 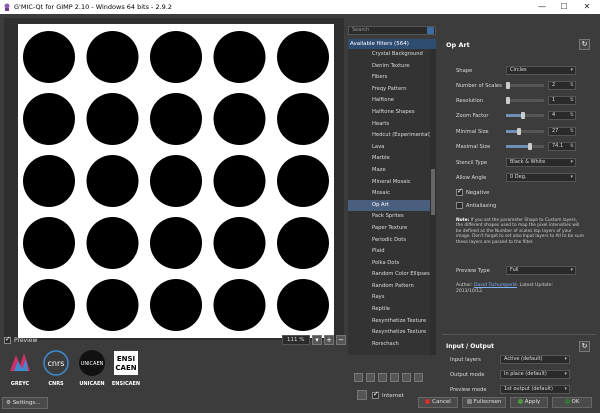 What do you see at coordinates (389, 275) in the screenshot?
I see `filter-list-item: Random Color Ellipses` at bounding box center [389, 275].